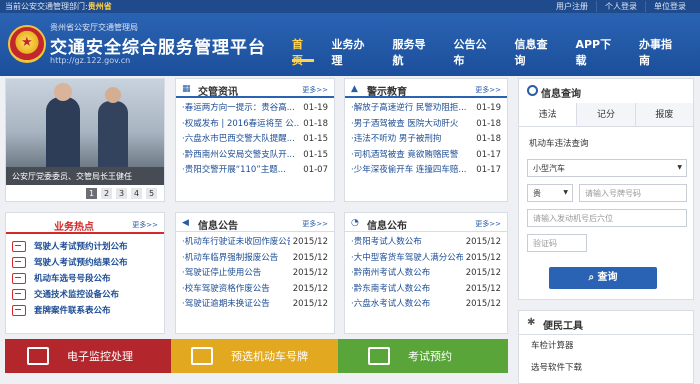 Image resolution: width=700 pixels, height=384 pixels. I want to click on panel-title: 信息公布, so click(387, 226).